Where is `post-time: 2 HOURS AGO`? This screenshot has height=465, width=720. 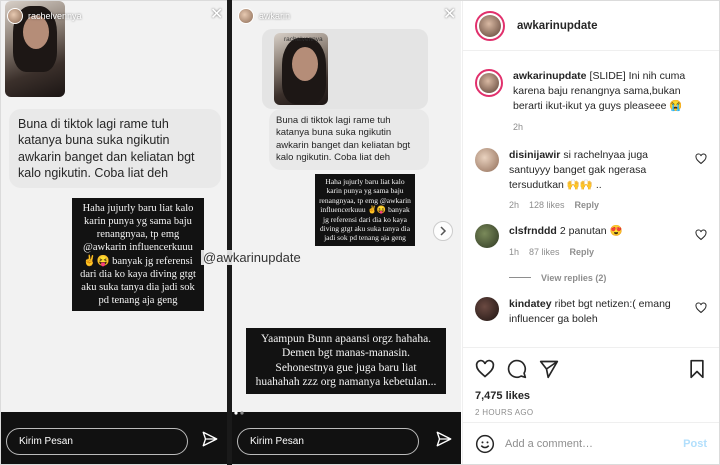
post-time: 2 HOURS AGO is located at coordinates (504, 412).